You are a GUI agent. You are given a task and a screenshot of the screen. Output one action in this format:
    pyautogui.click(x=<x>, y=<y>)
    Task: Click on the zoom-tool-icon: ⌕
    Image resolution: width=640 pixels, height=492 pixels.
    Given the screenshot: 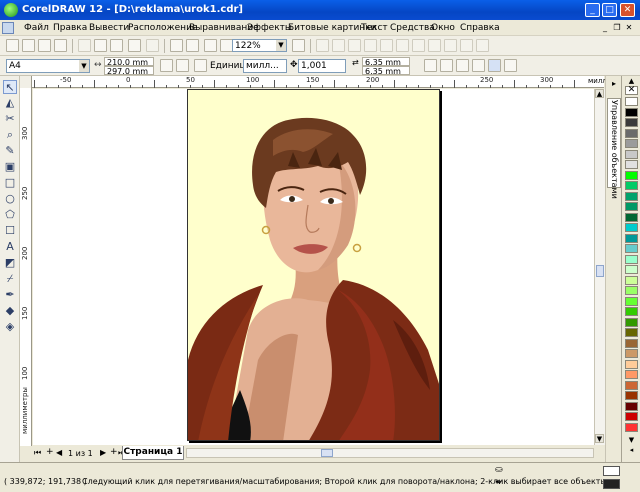 What is the action you would take?
    pyautogui.click(x=10, y=135)
    